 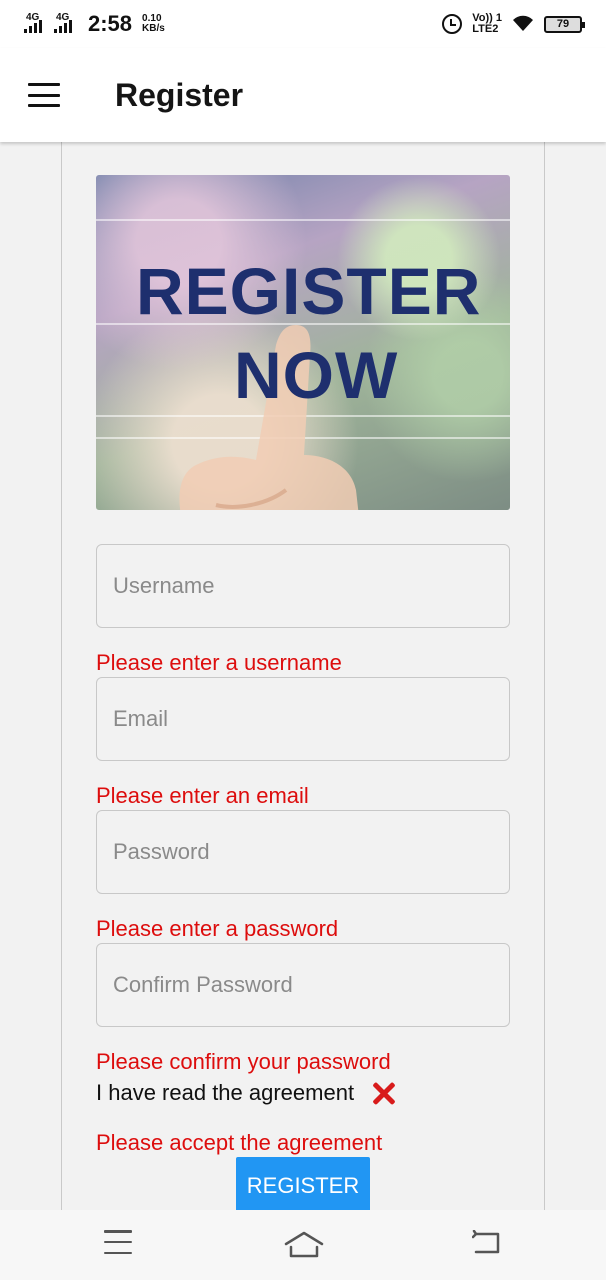 I want to click on volte-indicator: Vo)) 1 LTE2, so click(x=487, y=24).